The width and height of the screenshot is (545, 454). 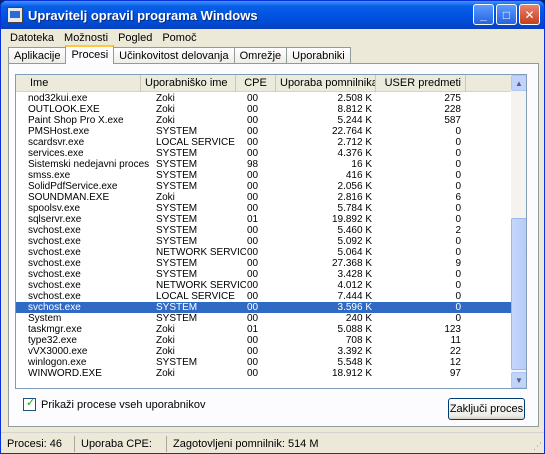 What do you see at coordinates (263, 241) in the screenshot?
I see `process-row: svchost.exe SYSTEM 00 5.092 K 0` at bounding box center [263, 241].